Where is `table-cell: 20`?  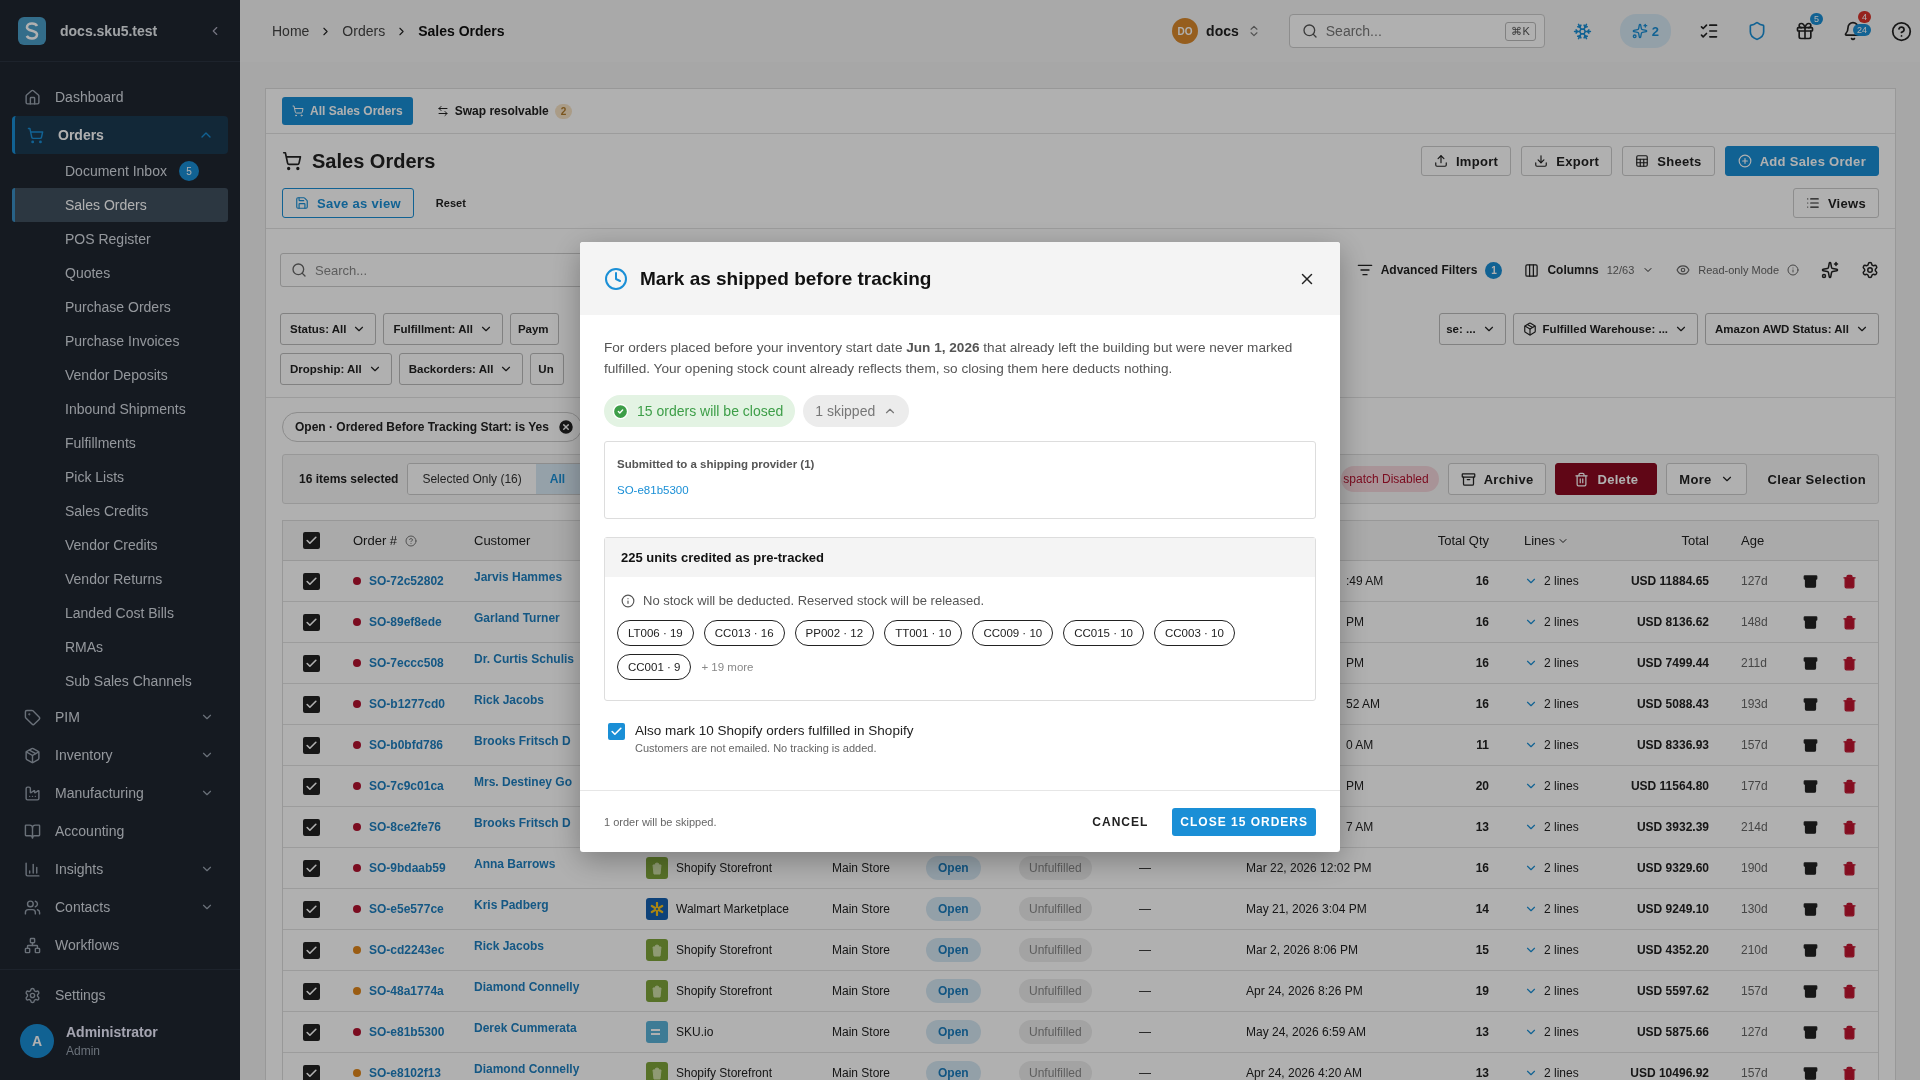
table-cell: 20 is located at coordinates (1482, 786).